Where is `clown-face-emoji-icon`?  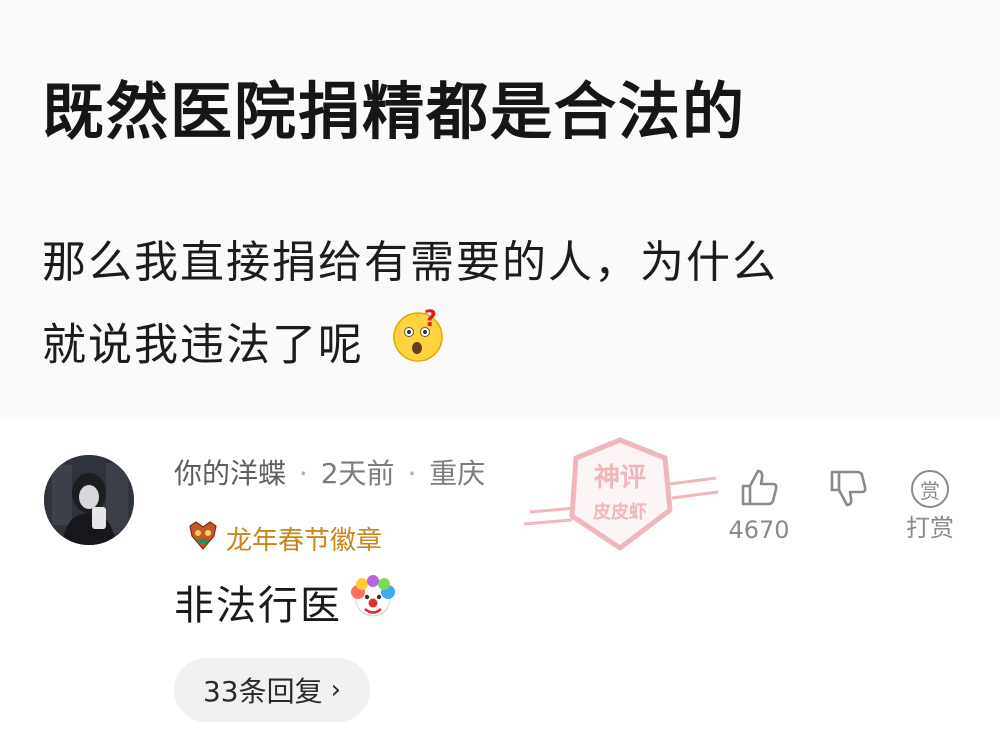
clown-face-emoji-icon is located at coordinates (373, 602).